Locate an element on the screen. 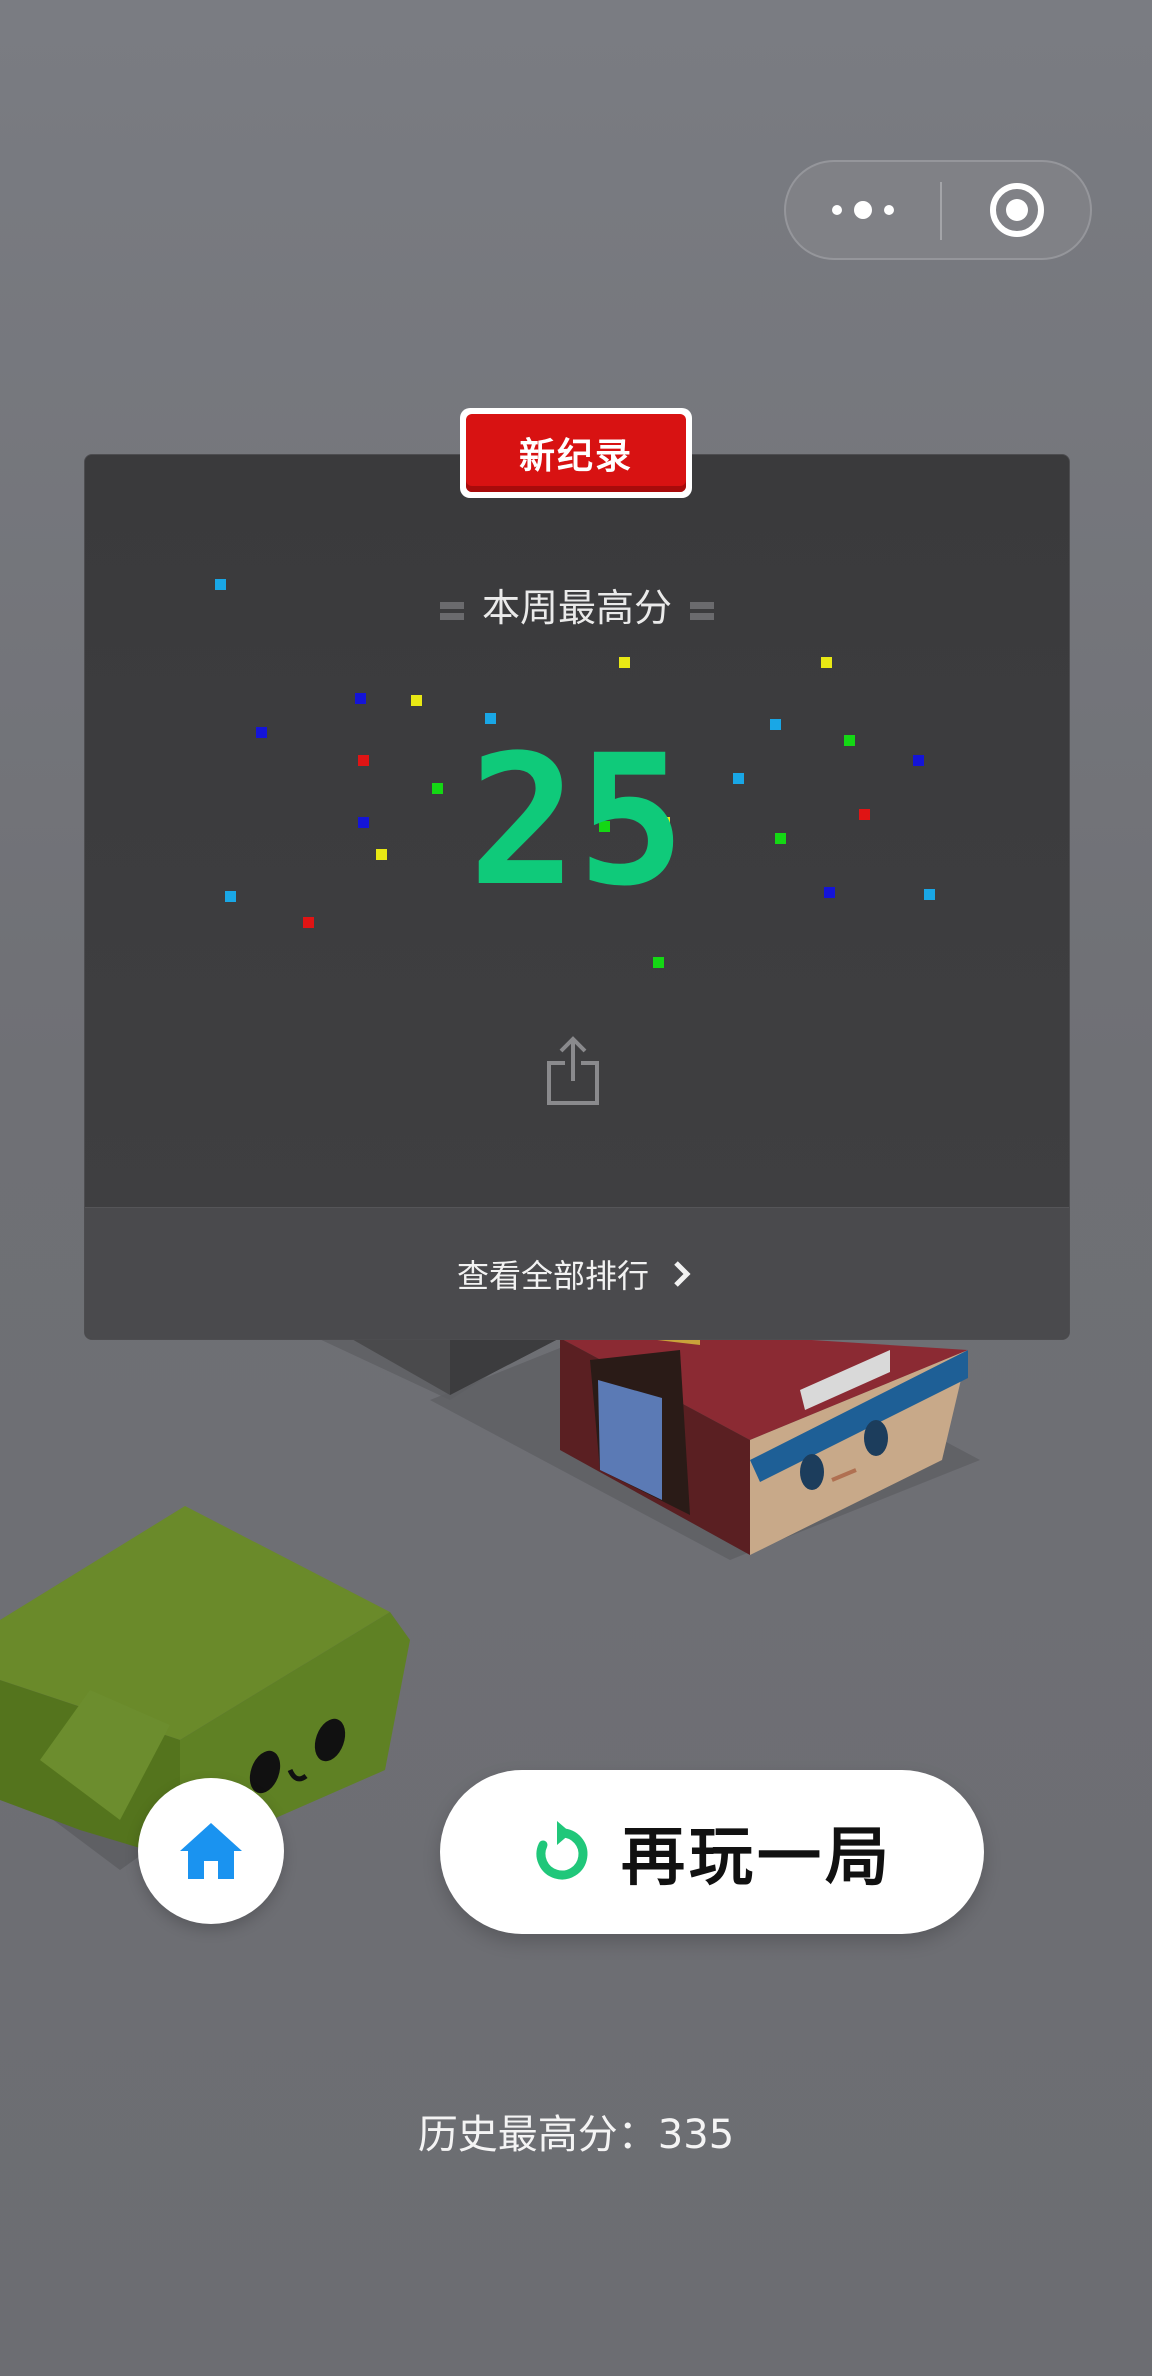 The width and height of the screenshot is (1152, 2376). replay-button: 再玩一局 is located at coordinates (712, 1852).